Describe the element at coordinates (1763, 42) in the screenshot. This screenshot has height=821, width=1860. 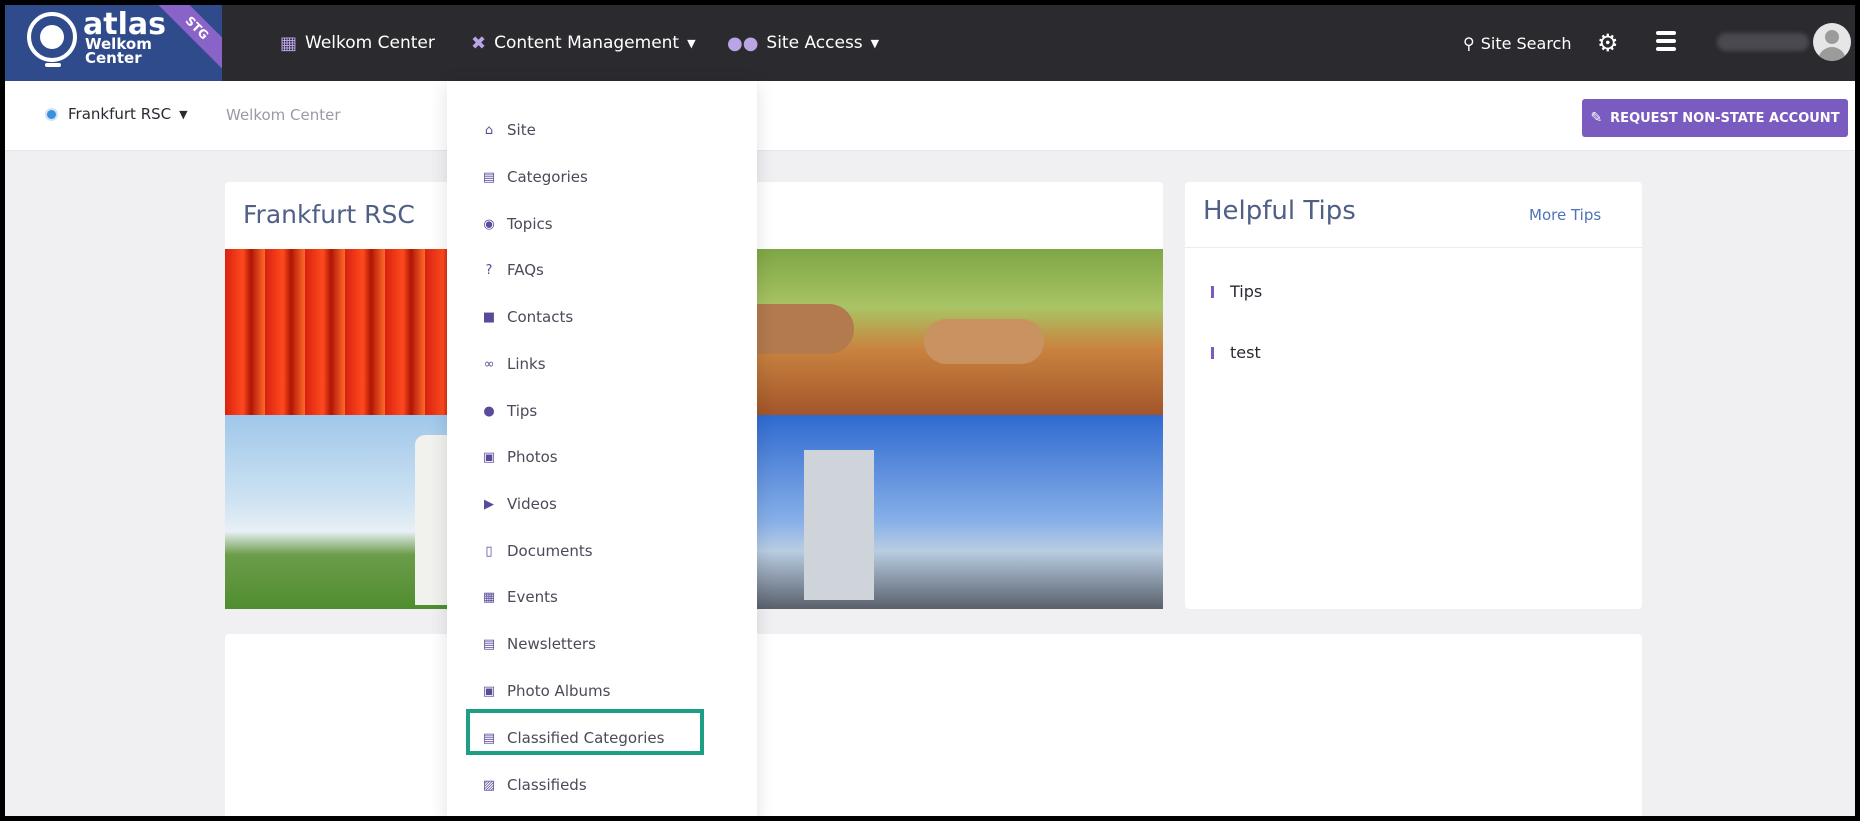
I see `user-name-blurred` at that location.